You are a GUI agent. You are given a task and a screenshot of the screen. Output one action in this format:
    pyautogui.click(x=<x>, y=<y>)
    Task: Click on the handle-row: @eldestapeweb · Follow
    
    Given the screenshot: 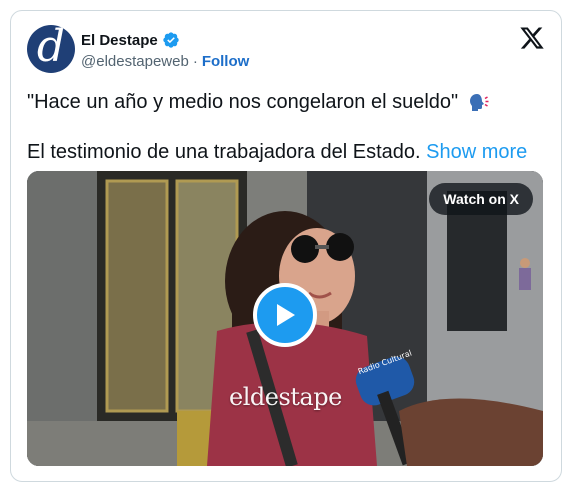 What is the action you would take?
    pyautogui.click(x=165, y=61)
    